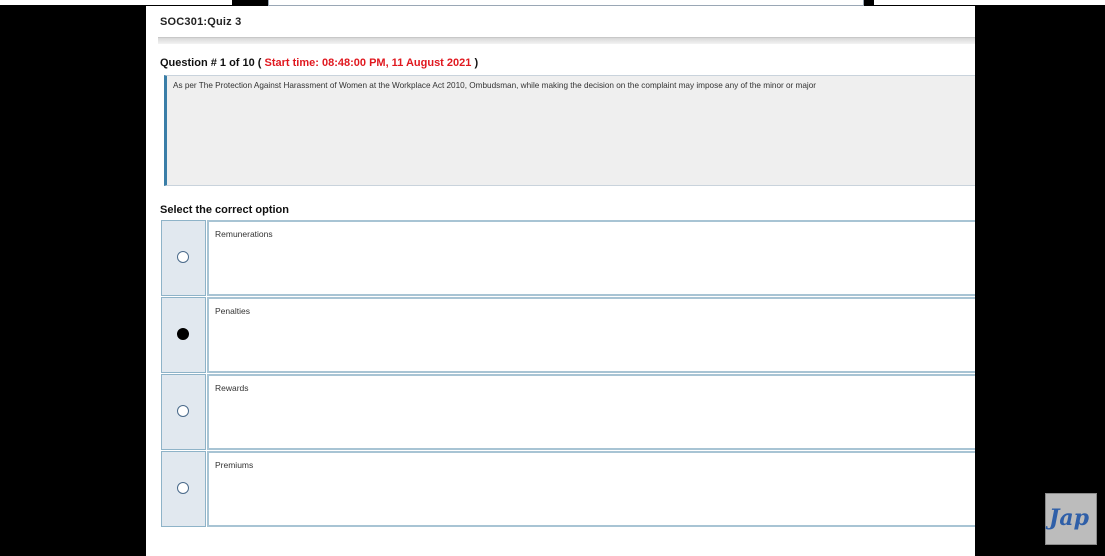 Image resolution: width=1105 pixels, height=556 pixels. Describe the element at coordinates (591, 412) in the screenshot. I see `option-text-cell: Rewards` at that location.